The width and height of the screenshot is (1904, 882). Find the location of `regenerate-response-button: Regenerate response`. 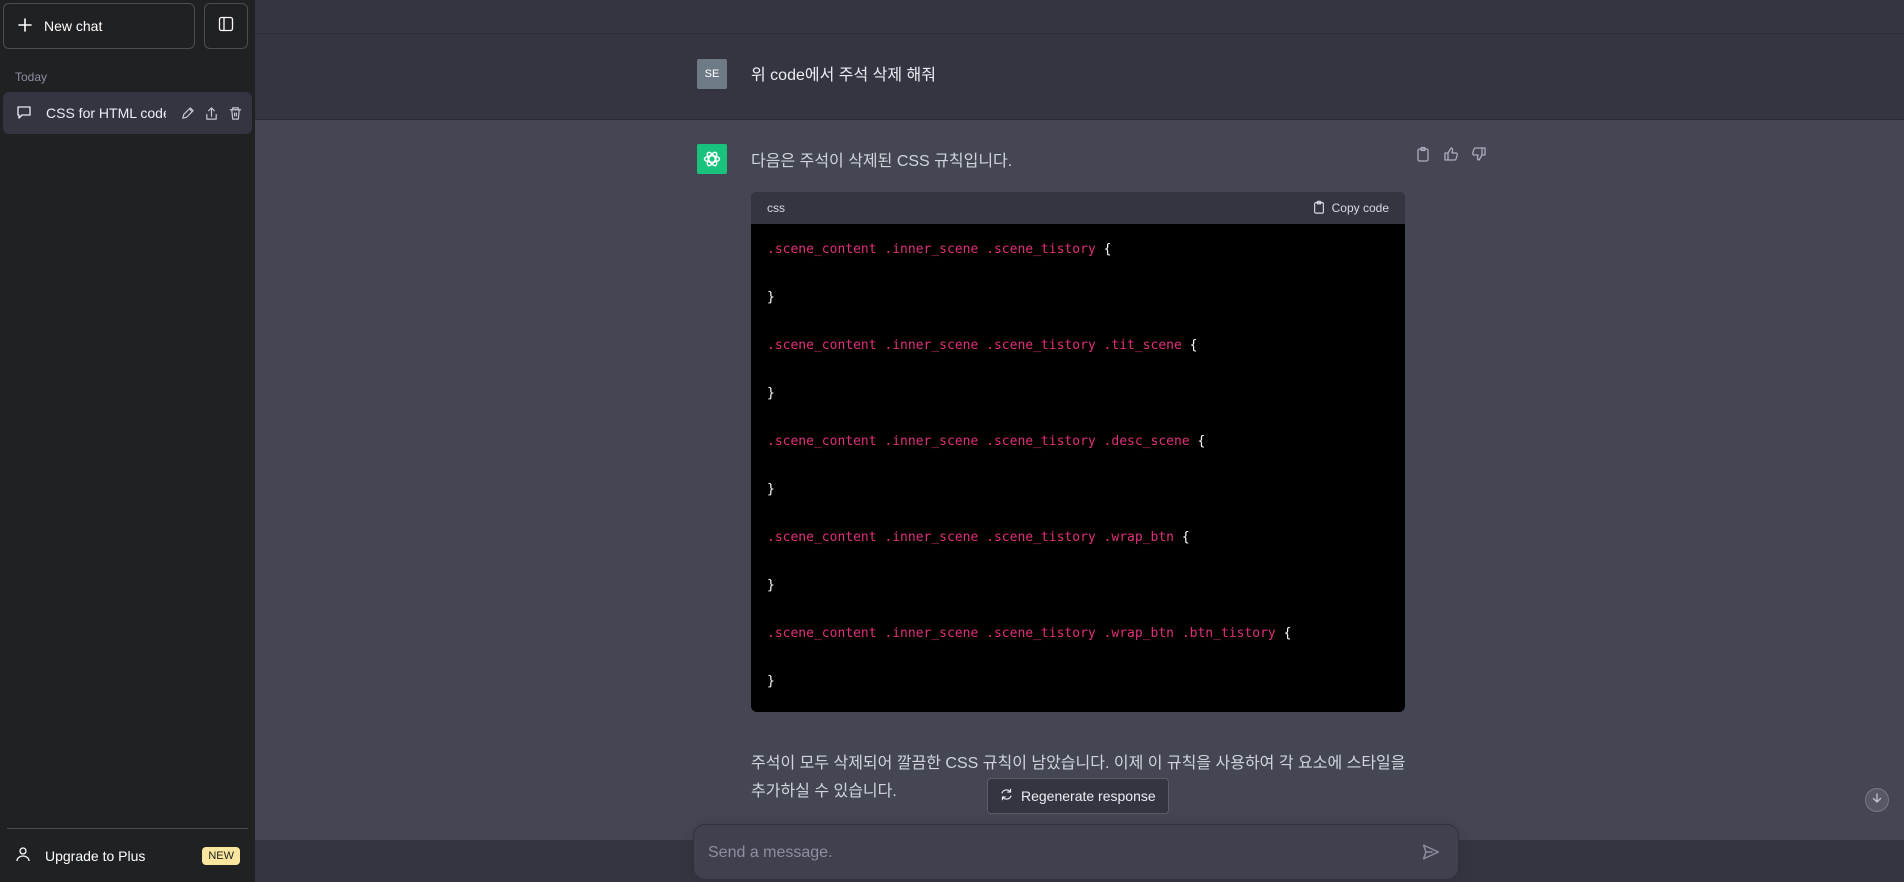

regenerate-response-button: Regenerate response is located at coordinates (1078, 796).